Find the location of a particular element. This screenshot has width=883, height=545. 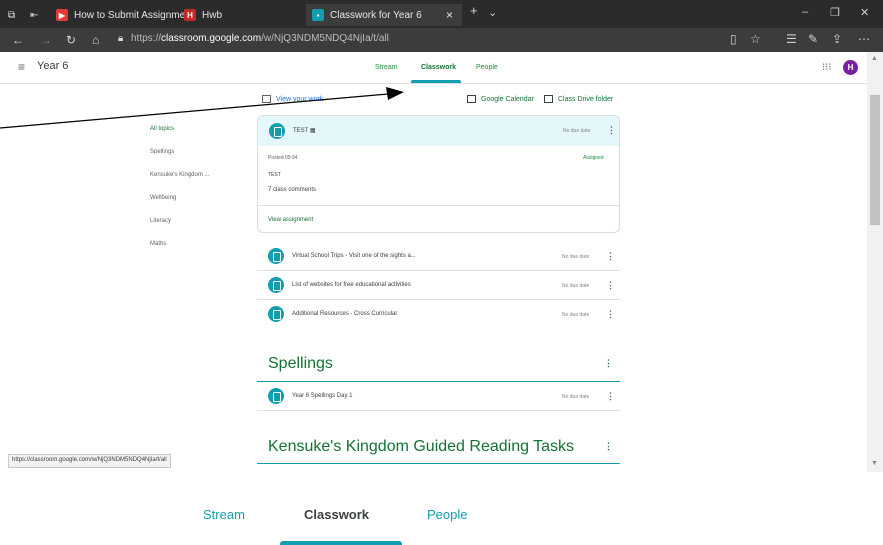

zoomed-tab-people: People is located at coordinates (447, 514).